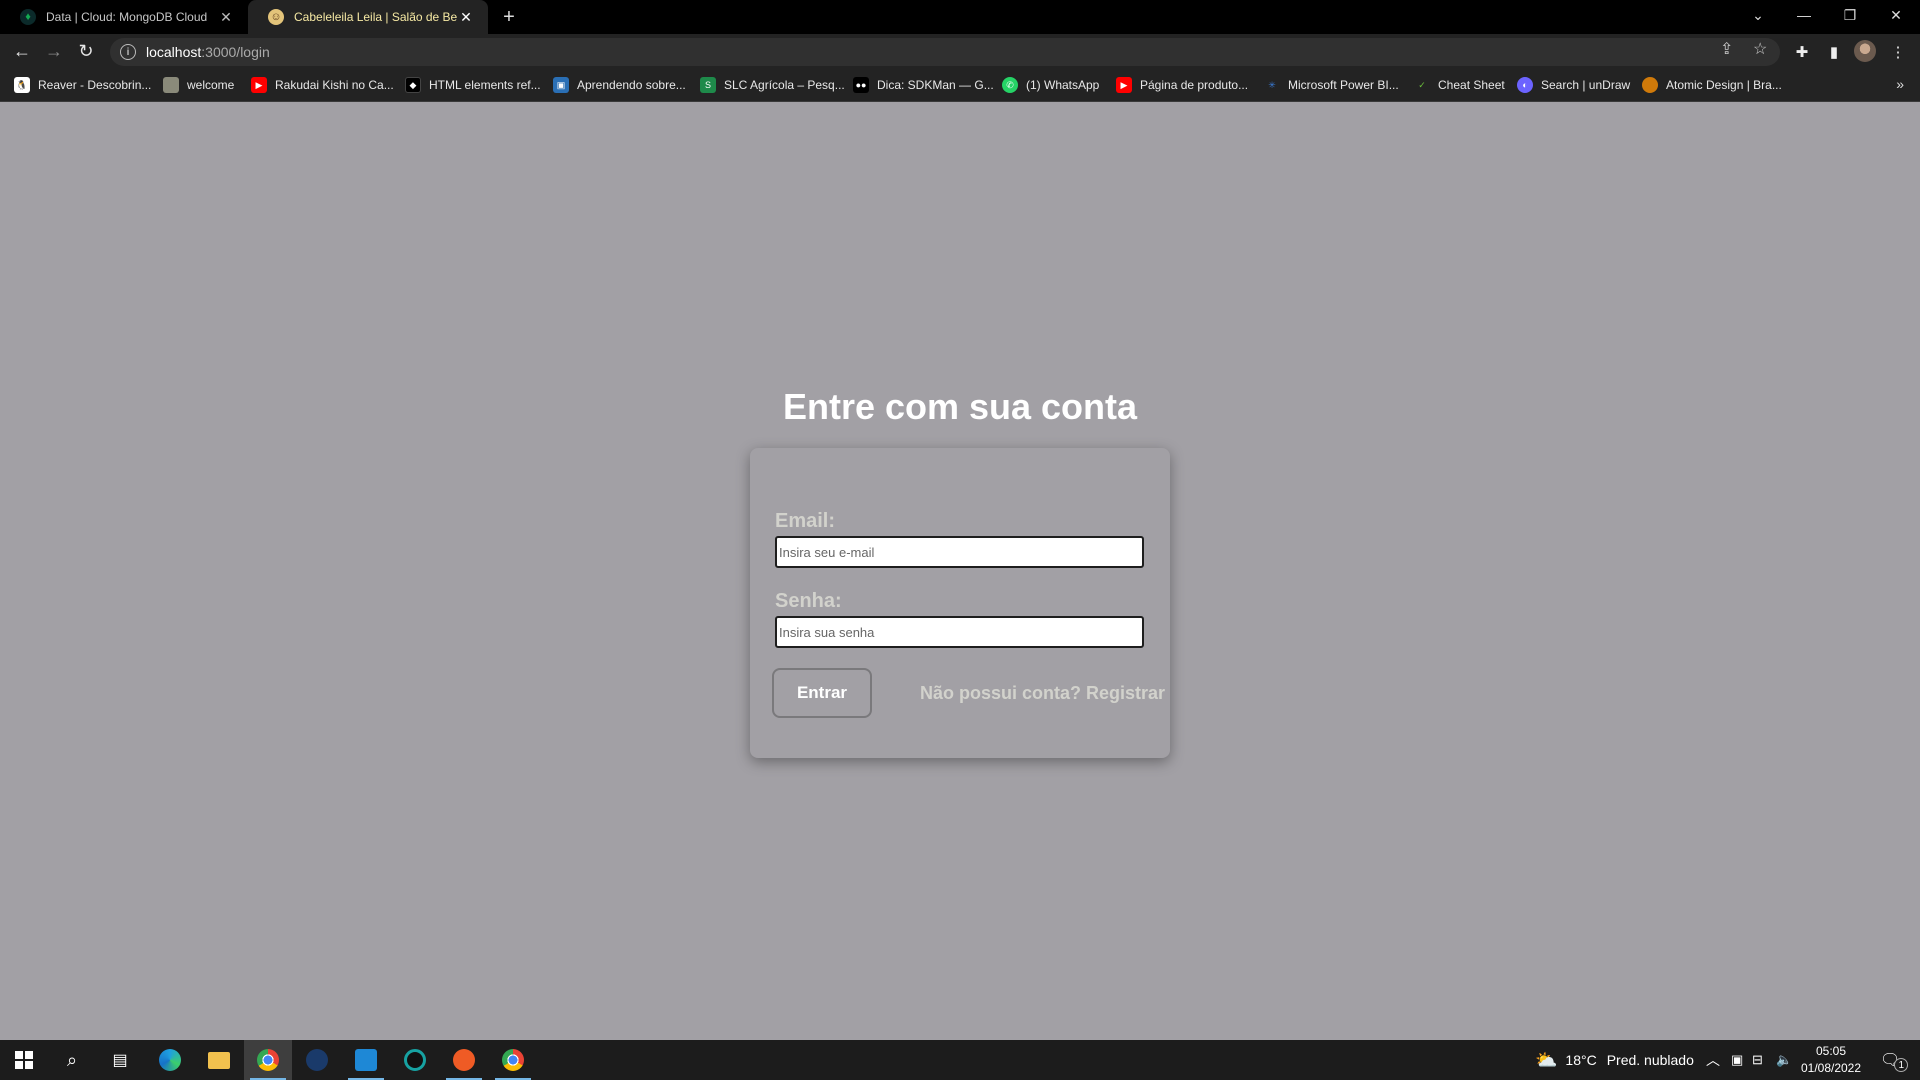 The height and width of the screenshot is (1080, 1920). I want to click on weather-desc: Pred. nublado, so click(1650, 1060).